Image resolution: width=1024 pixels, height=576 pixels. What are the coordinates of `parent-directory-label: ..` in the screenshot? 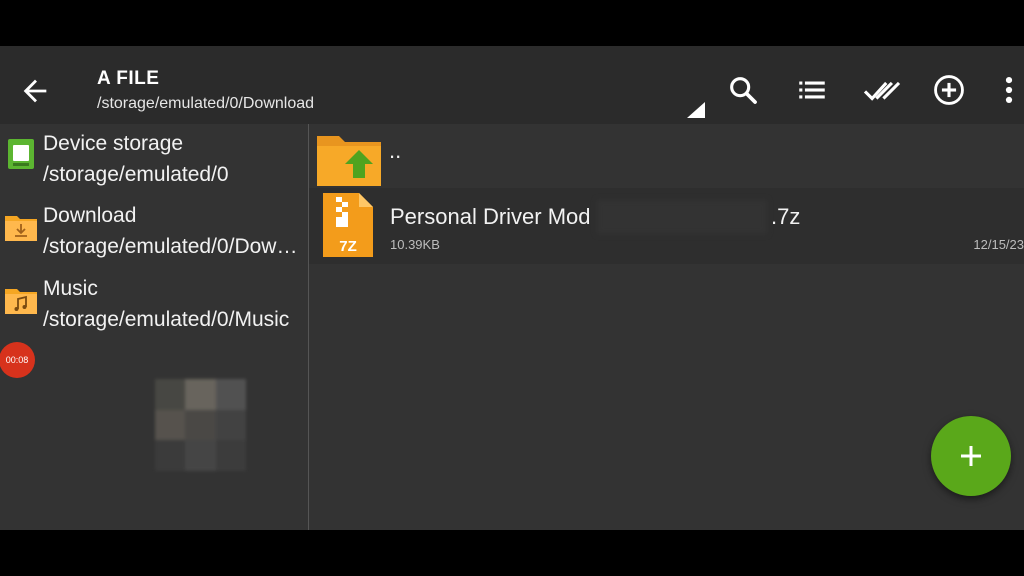 It's located at (395, 150).